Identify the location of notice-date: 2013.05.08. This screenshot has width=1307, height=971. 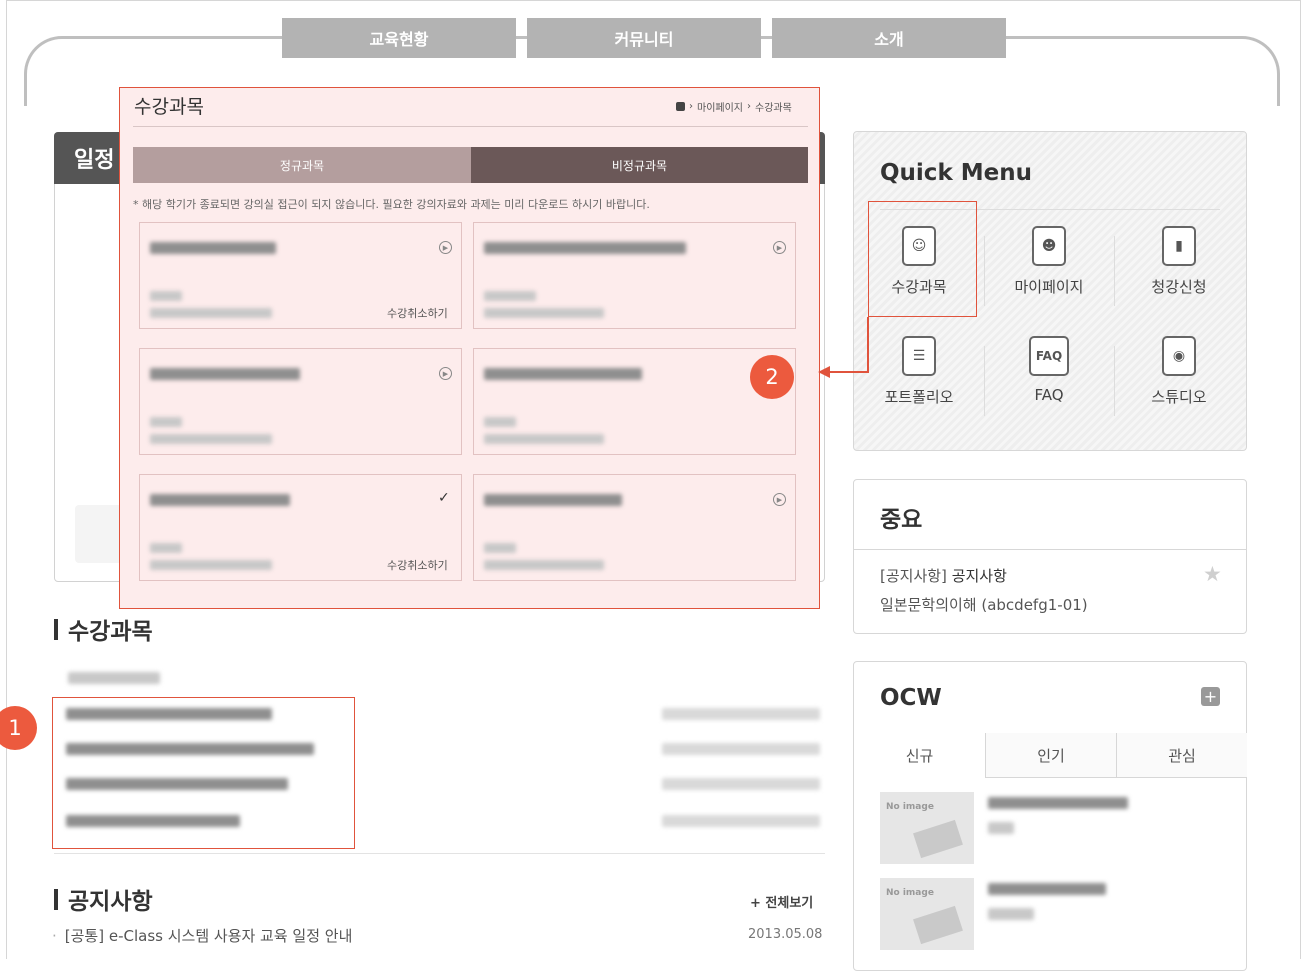
(785, 934).